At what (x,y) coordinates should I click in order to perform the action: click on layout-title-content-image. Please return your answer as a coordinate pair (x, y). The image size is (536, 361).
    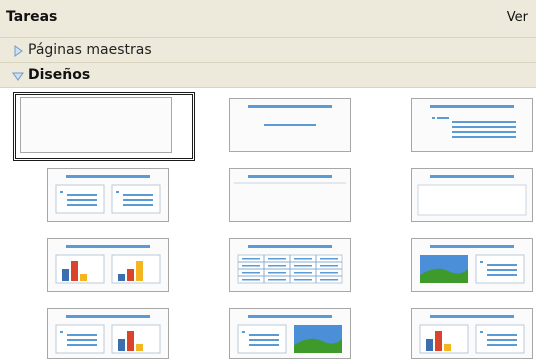
    Looking at the image, I should click on (290, 333).